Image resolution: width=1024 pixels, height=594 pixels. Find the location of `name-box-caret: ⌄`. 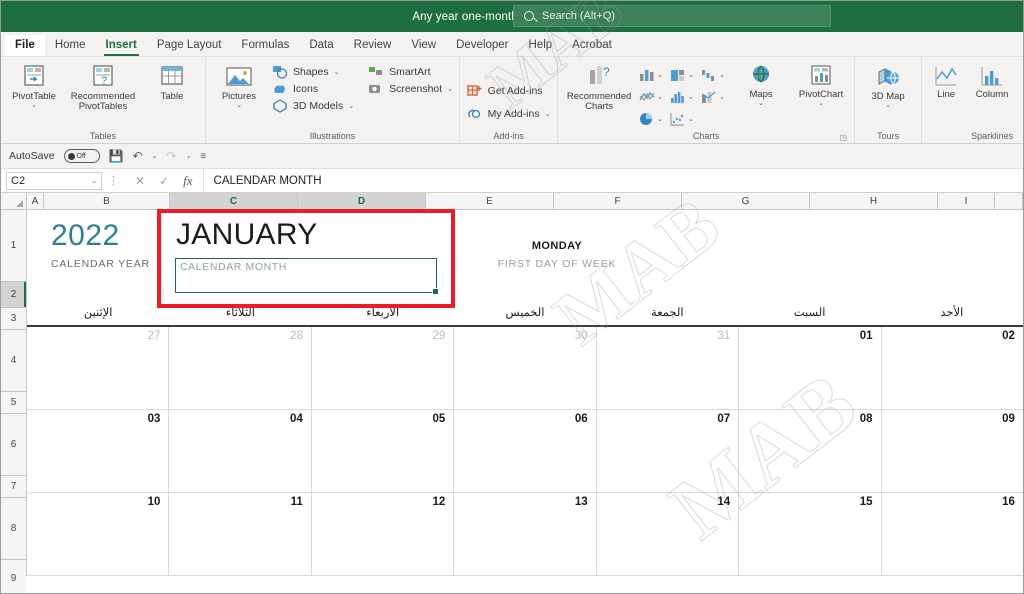

name-box-caret: ⌄ is located at coordinates (94, 181).